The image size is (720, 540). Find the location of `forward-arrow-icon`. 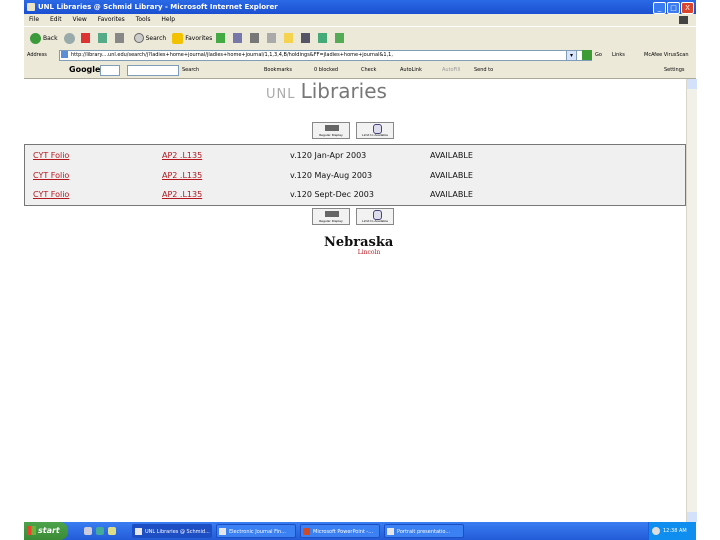

forward-arrow-icon is located at coordinates (69, 38).